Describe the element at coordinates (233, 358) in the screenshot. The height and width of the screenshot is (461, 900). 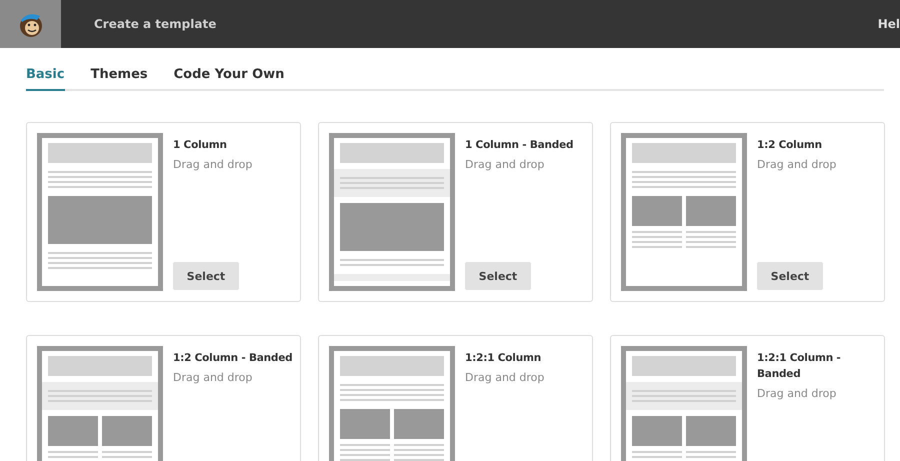
I see `template-name: 1:2 Column - Banded` at that location.